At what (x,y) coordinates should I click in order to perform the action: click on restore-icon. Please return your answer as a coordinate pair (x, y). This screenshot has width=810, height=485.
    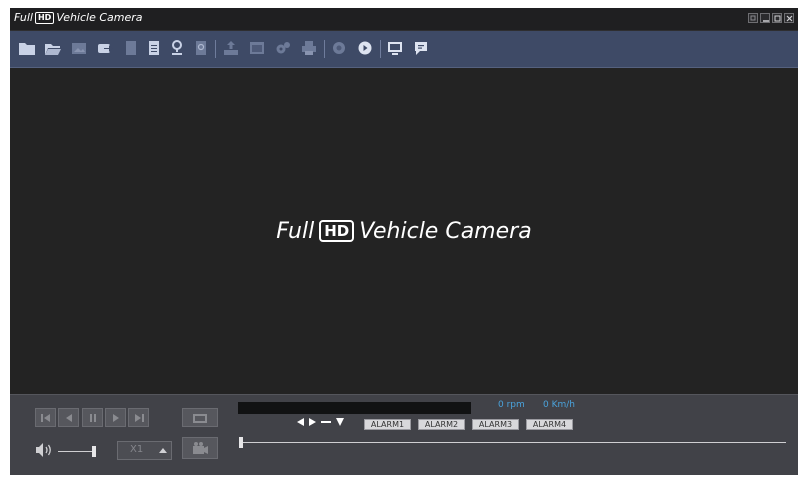
    Looking at the image, I should click on (765, 18).